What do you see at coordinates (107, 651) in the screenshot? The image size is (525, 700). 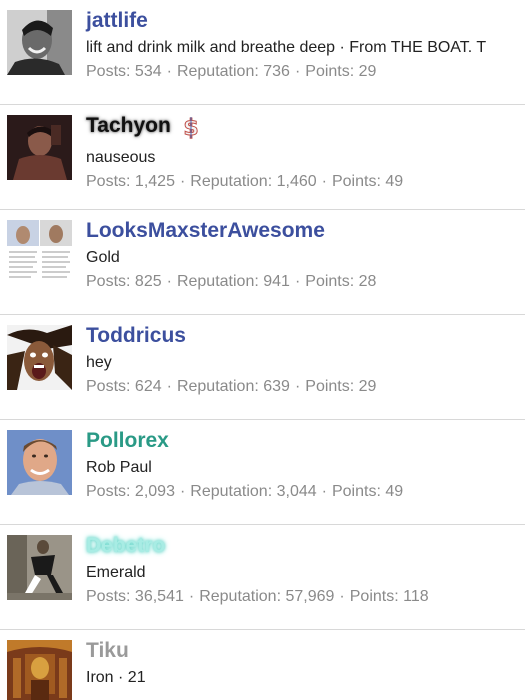 I see `username-link: Tiku` at bounding box center [107, 651].